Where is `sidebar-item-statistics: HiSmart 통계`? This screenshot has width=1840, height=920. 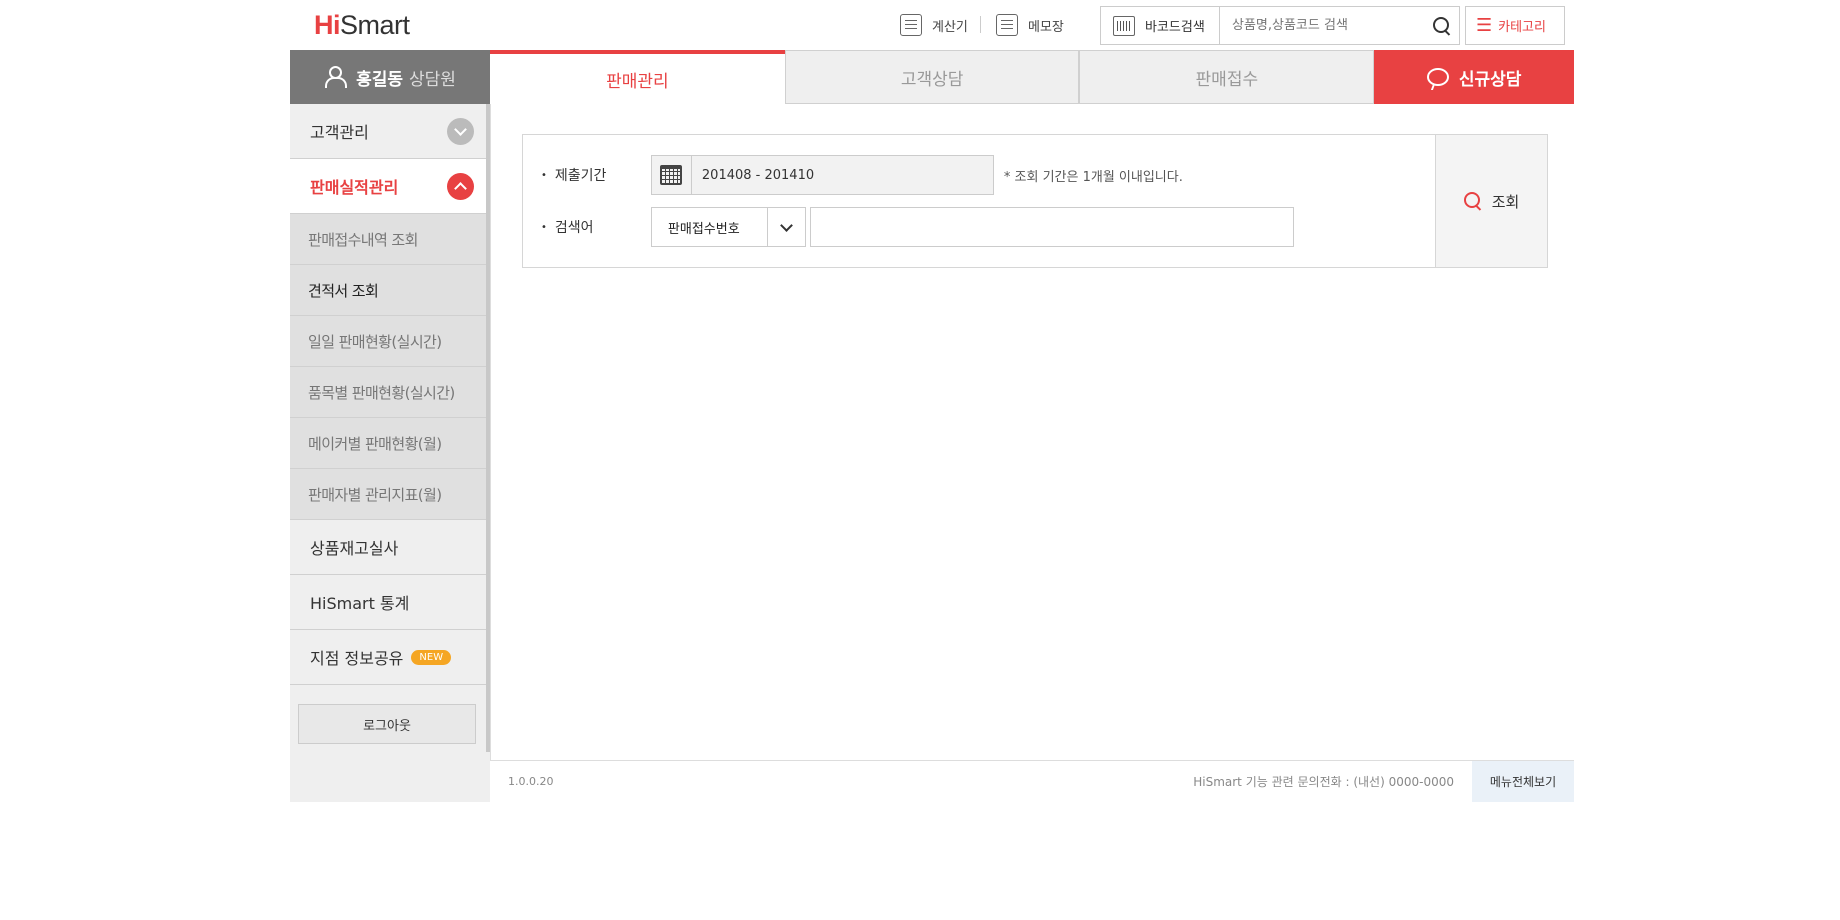
sidebar-item-statistics: HiSmart 통계 is located at coordinates (390, 602).